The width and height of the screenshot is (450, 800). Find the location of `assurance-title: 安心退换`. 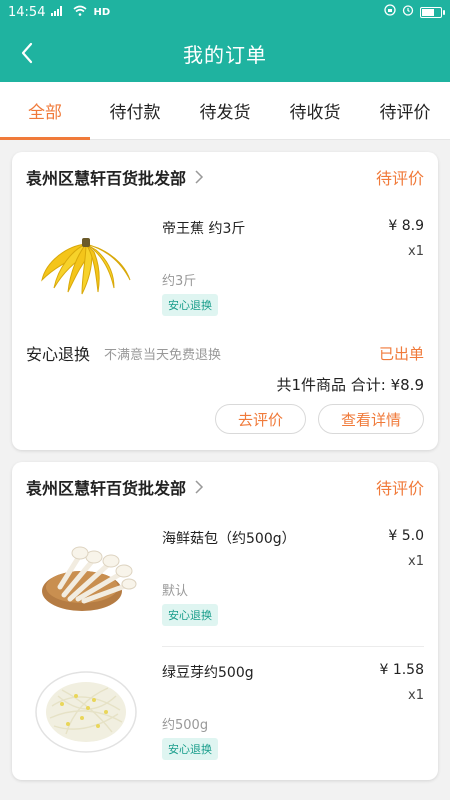

assurance-title: 安心退换 is located at coordinates (58, 354).